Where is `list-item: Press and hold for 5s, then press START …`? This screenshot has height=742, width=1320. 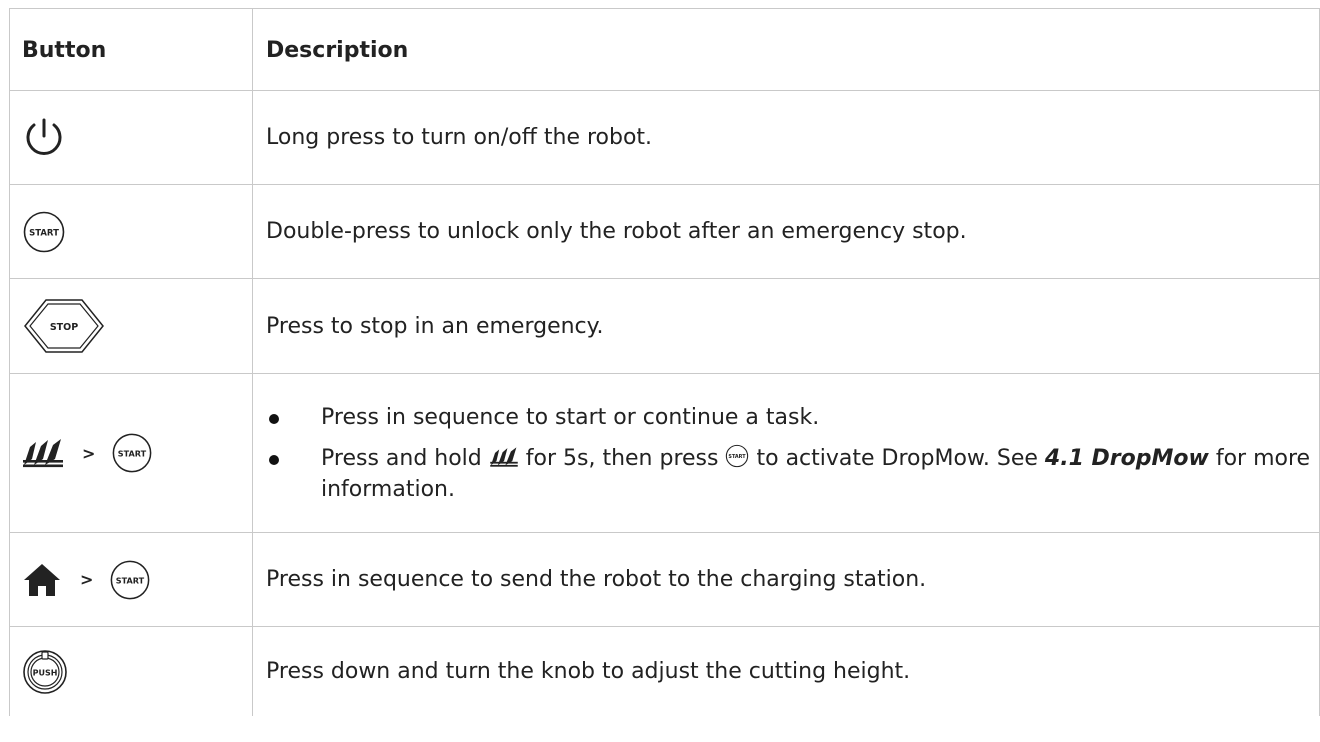
list-item: Press and hold for 5s, then press START … is located at coordinates (792, 474).